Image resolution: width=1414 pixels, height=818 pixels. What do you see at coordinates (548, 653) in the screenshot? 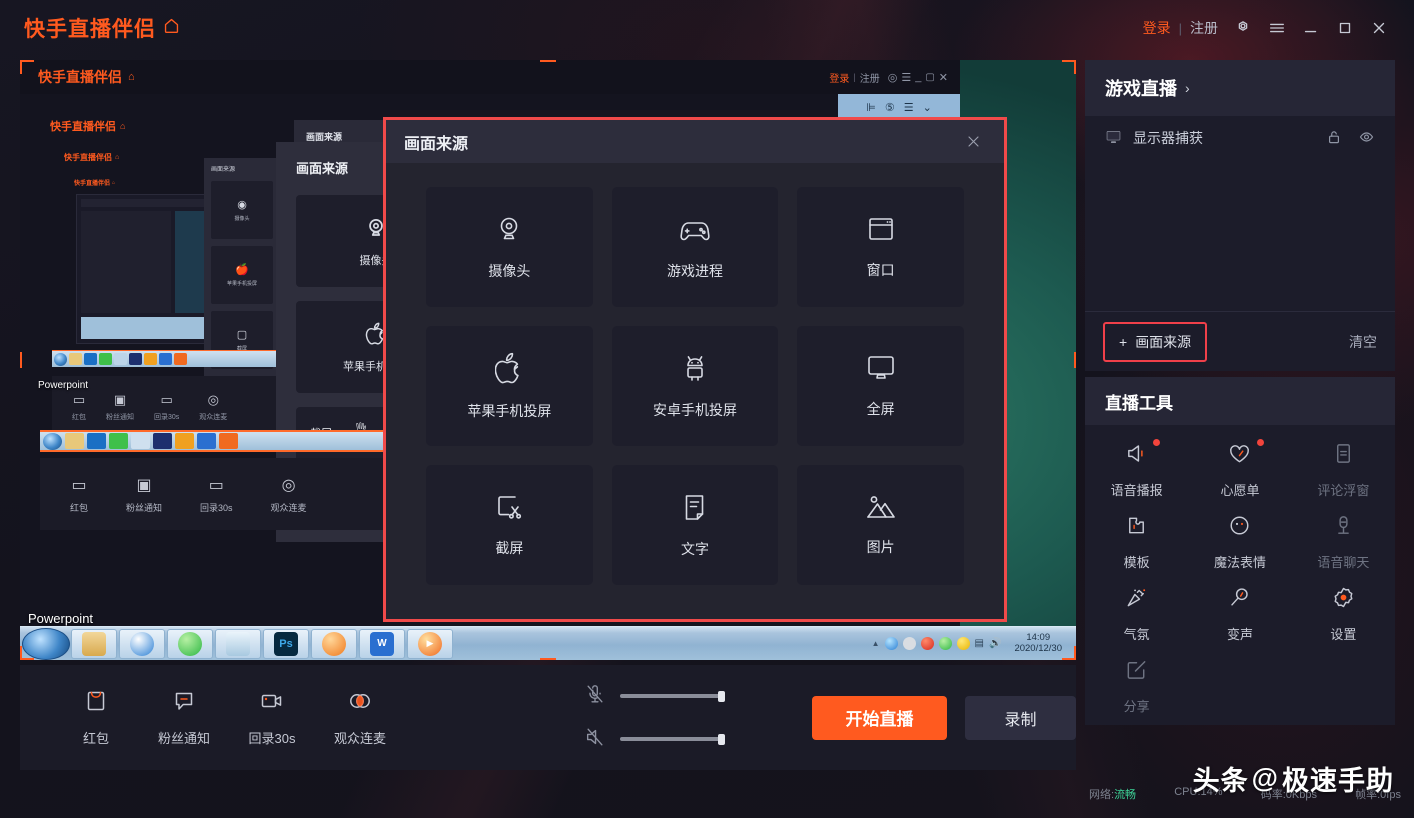
I see `resize-handle-bottom` at bounding box center [548, 653].